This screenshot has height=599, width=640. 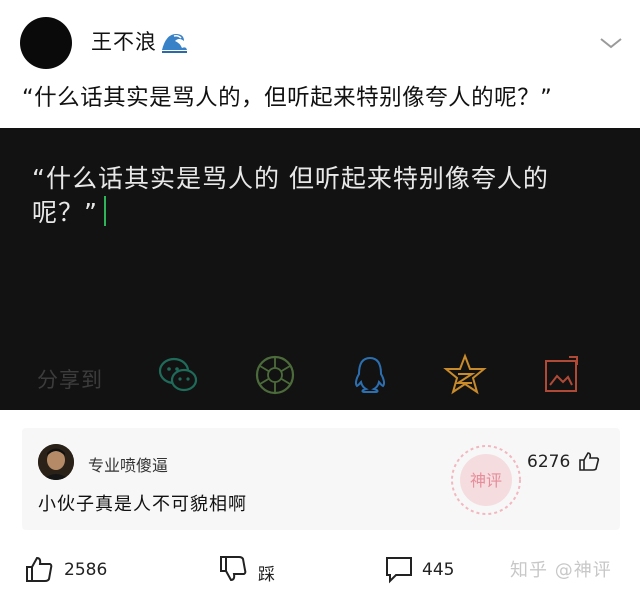 I want to click on qq-icon, so click(x=370, y=375).